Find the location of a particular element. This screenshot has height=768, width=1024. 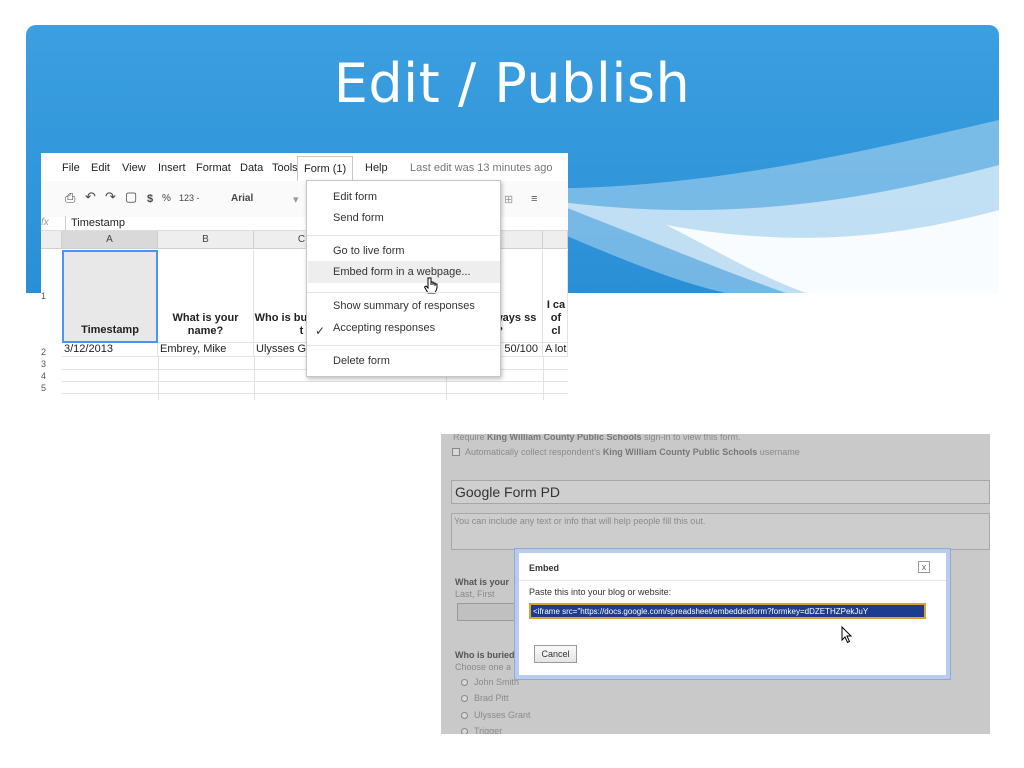

row-number: 4 is located at coordinates (51, 376).